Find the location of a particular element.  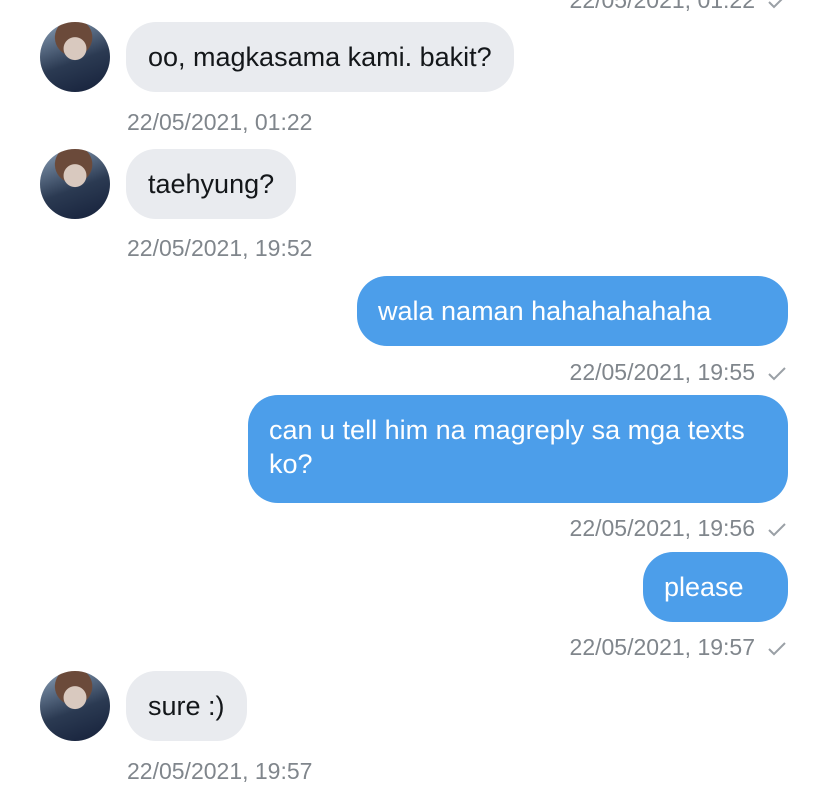

timestamp-text: 22/05/2021, 19:57 is located at coordinates (662, 647).